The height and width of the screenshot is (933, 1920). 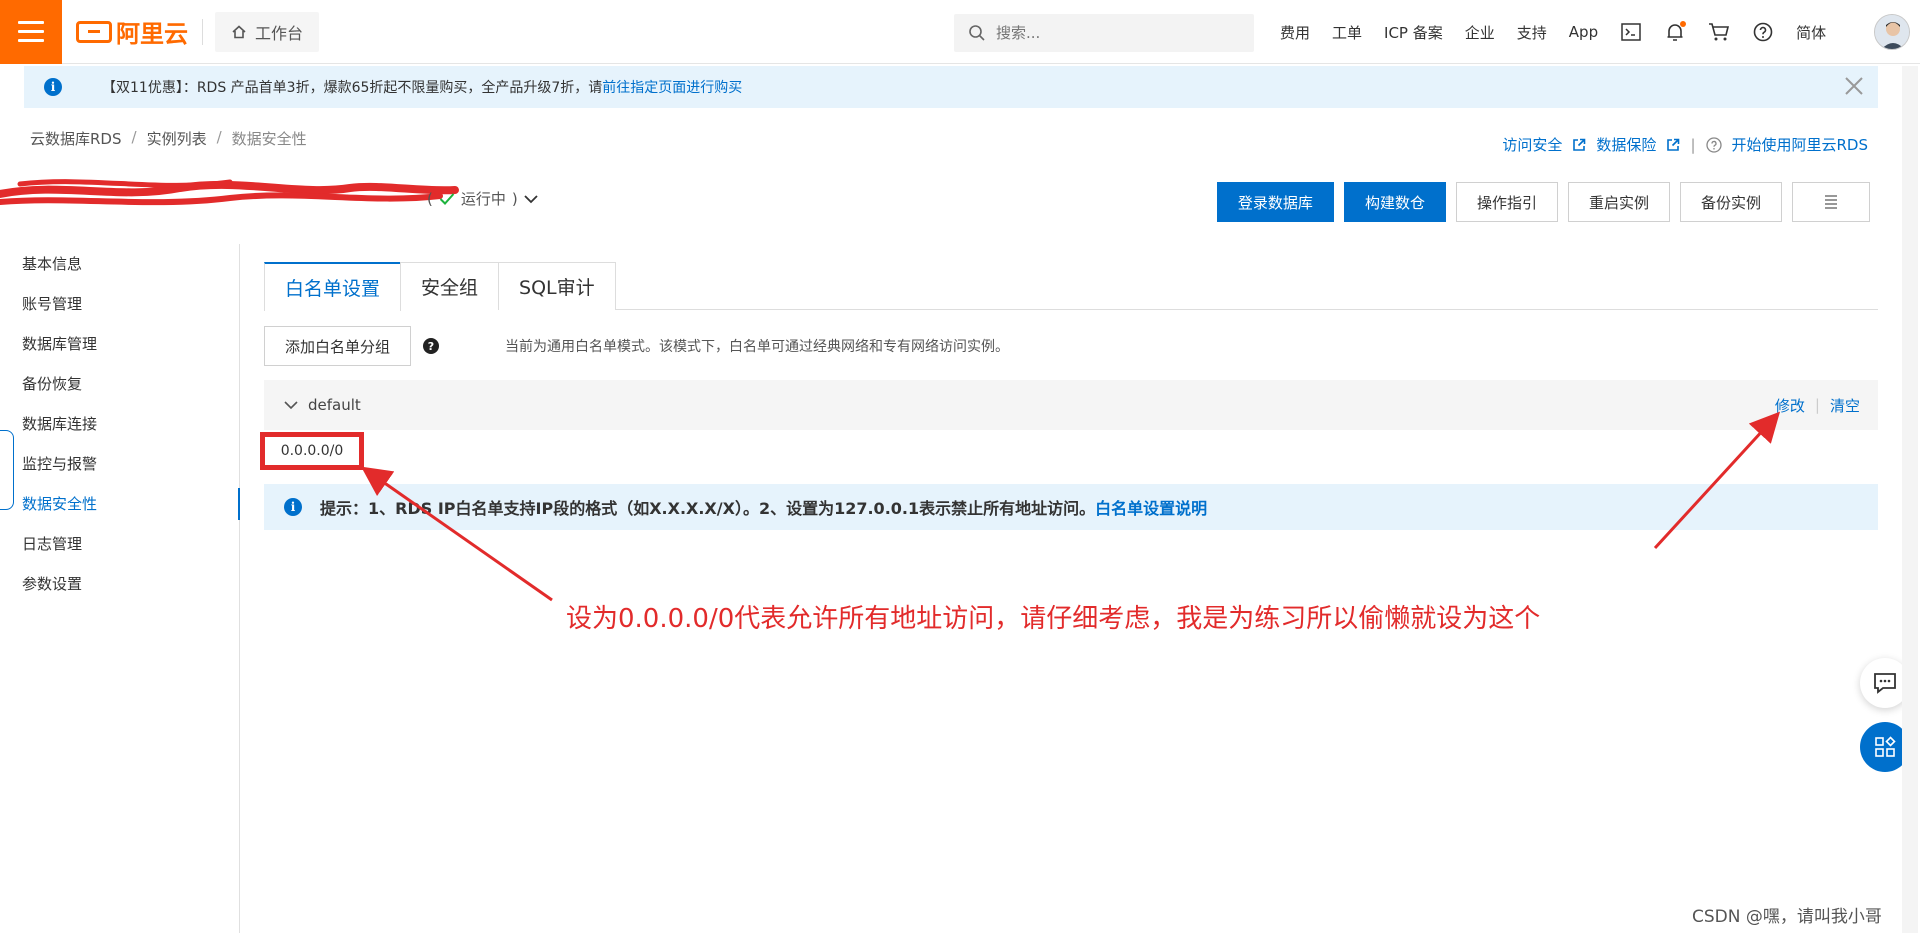 What do you see at coordinates (450, 286) in the screenshot?
I see `tab-security-group: 安全组` at bounding box center [450, 286].